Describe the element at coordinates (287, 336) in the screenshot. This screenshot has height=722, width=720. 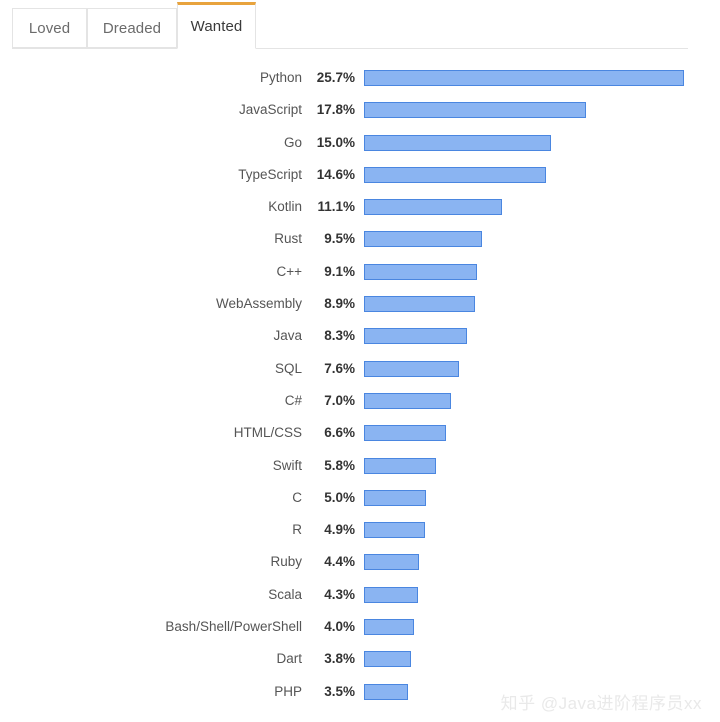
I see `bar-category-label: Java` at that location.